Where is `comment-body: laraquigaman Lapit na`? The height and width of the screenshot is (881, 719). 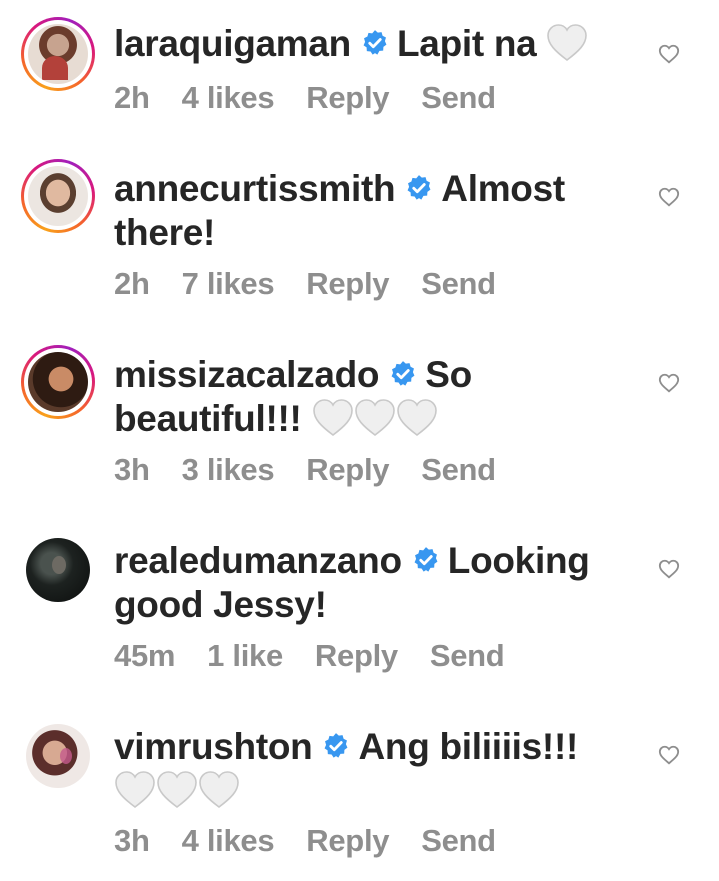
comment-body: laraquigaman Lapit na is located at coordinates (364, 44).